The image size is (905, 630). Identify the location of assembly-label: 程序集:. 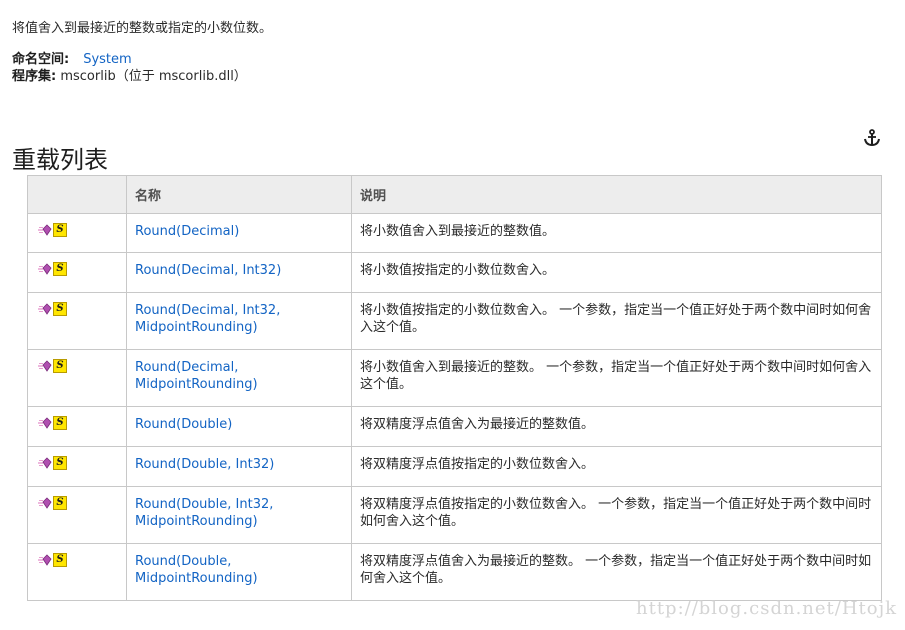
(34, 76).